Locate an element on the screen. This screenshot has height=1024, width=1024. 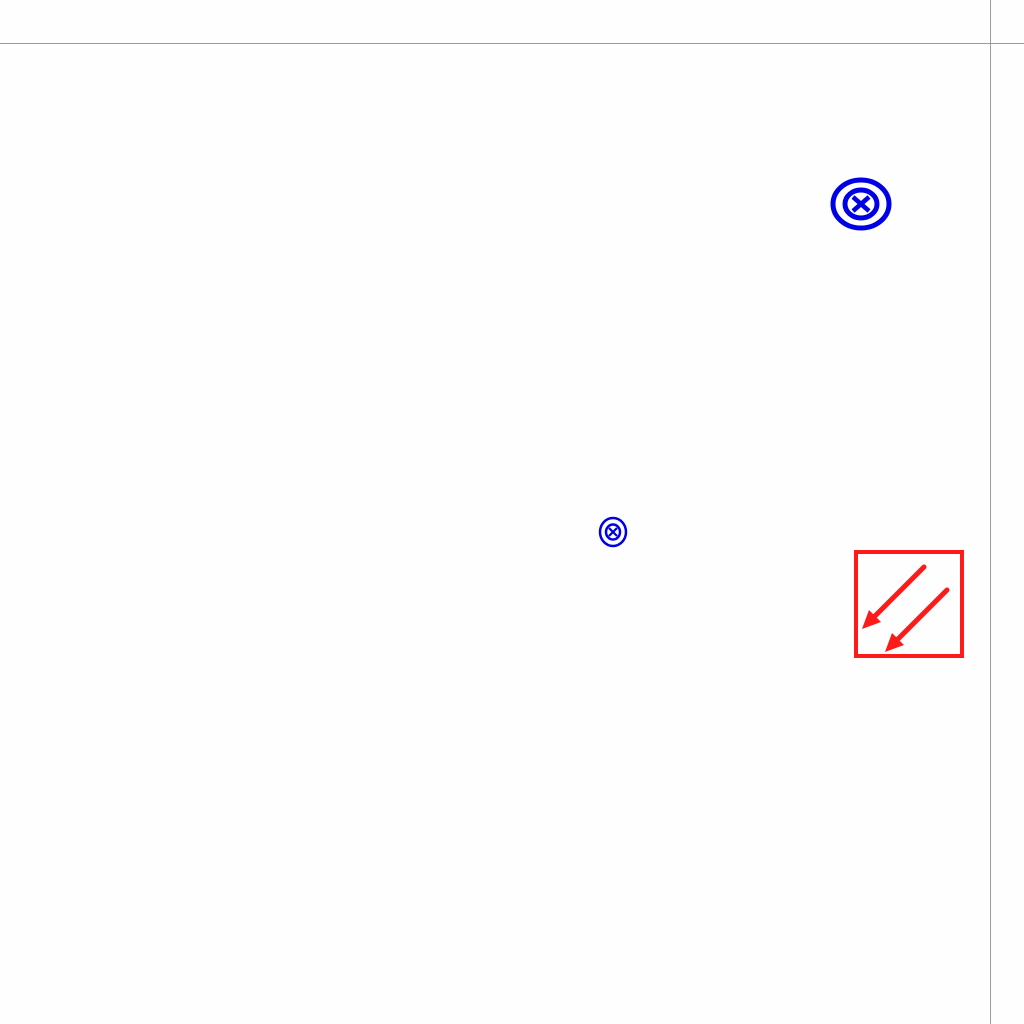
top-guide-line is located at coordinates (512, 43).